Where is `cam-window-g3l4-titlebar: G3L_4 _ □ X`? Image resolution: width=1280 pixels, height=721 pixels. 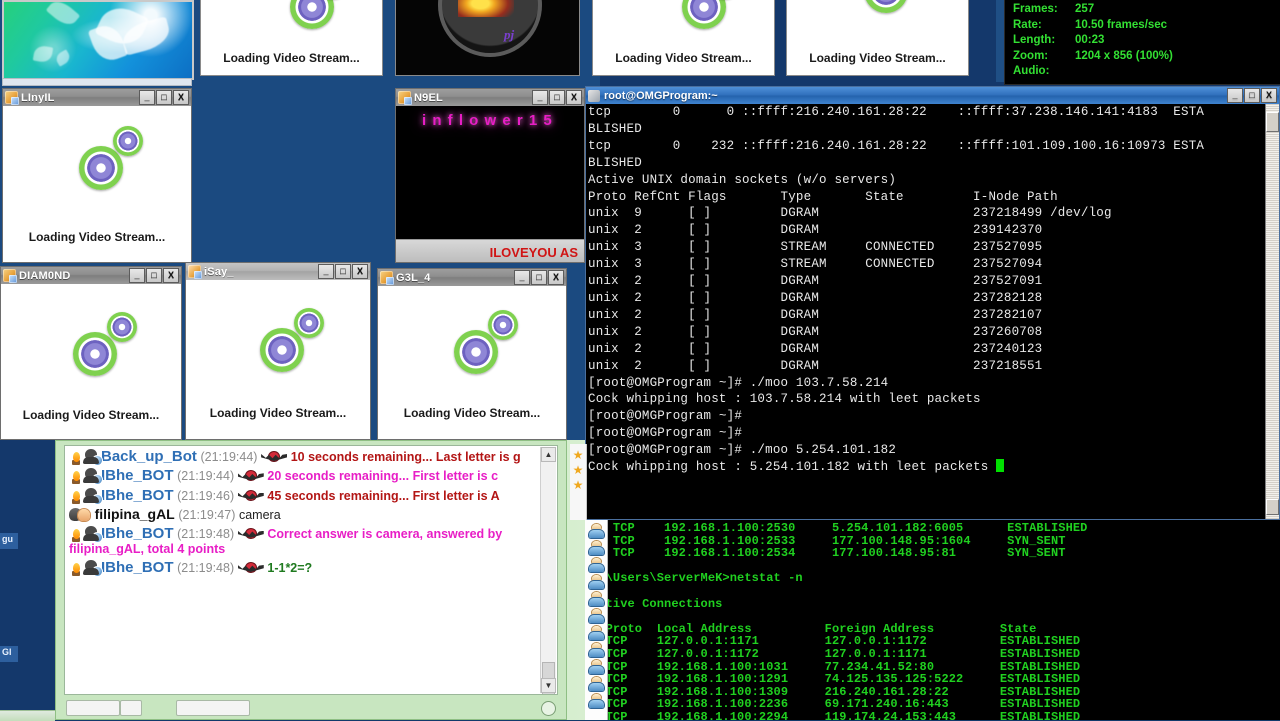 cam-window-g3l4-titlebar: G3L_4 _ □ X is located at coordinates (472, 278).